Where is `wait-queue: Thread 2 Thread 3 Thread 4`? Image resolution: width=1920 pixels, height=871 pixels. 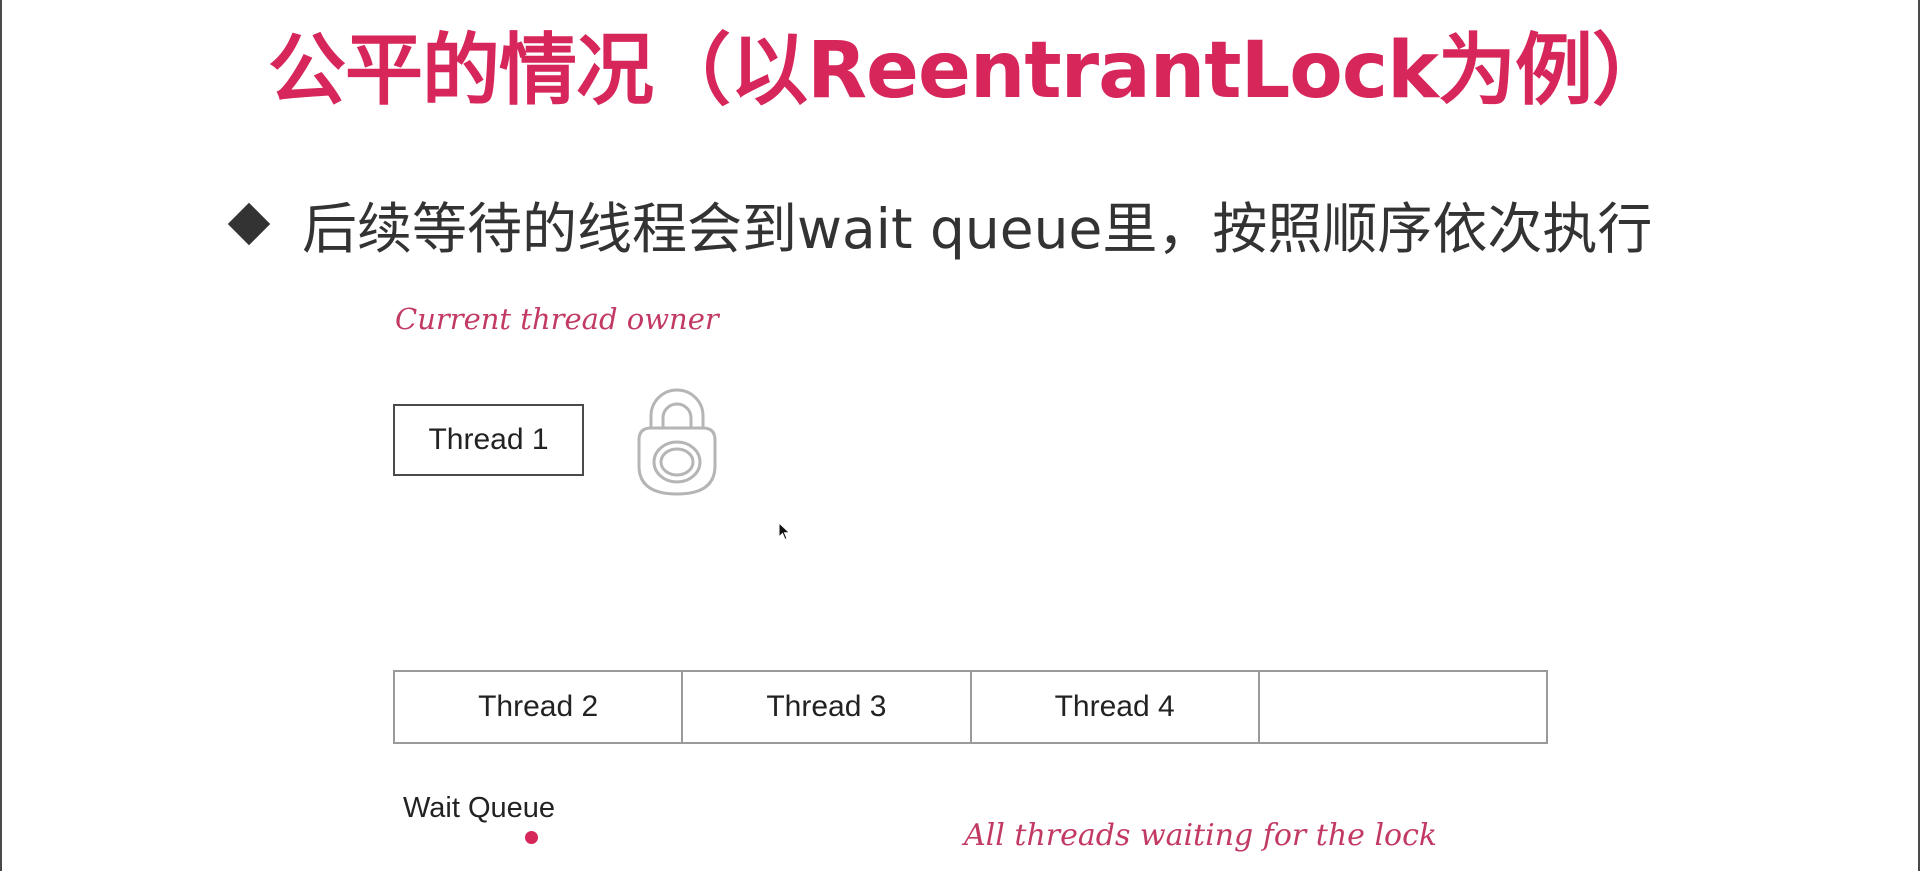
wait-queue: Thread 2 Thread 3 Thread 4 is located at coordinates (970, 707).